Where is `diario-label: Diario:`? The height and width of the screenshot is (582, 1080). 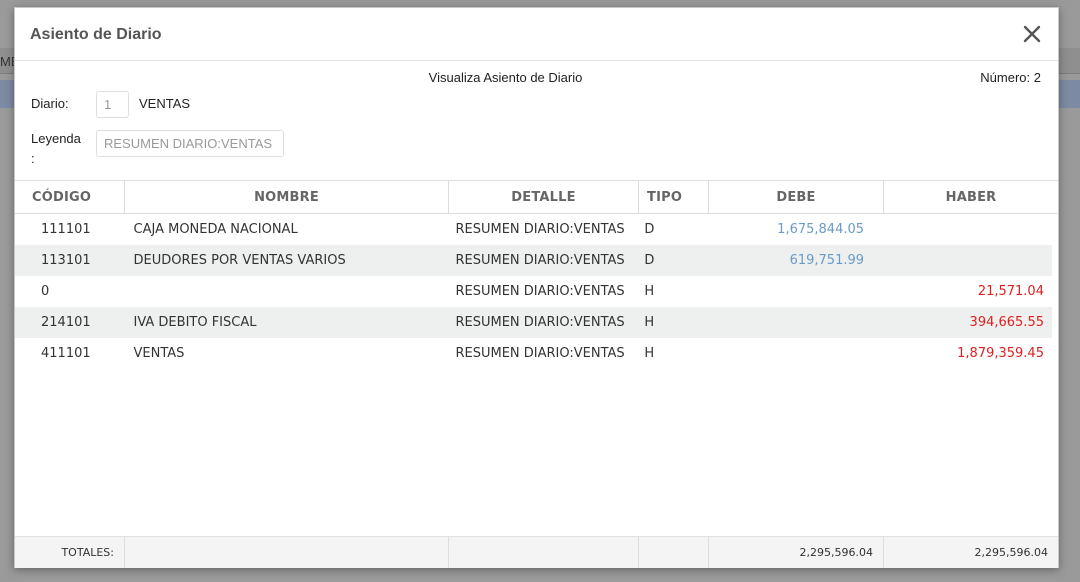 diario-label: Diario: is located at coordinates (50, 103).